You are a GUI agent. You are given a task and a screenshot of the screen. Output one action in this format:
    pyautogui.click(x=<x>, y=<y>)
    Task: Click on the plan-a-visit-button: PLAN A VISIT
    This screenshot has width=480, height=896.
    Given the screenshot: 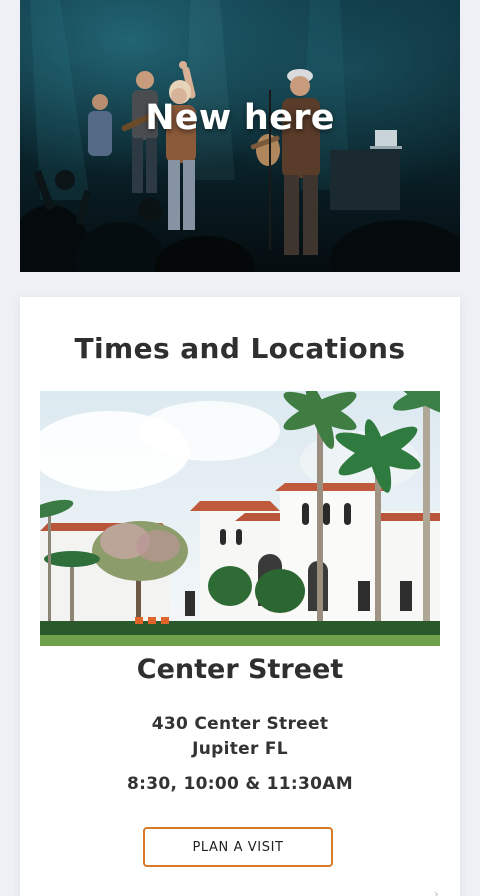 What is the action you would take?
    pyautogui.click(x=238, y=847)
    